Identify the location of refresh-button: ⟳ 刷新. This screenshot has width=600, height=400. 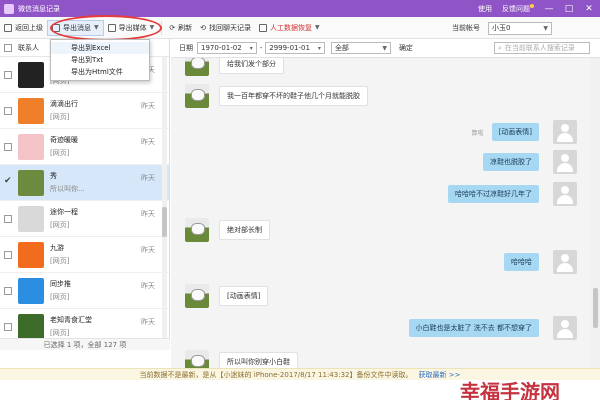
(180, 28).